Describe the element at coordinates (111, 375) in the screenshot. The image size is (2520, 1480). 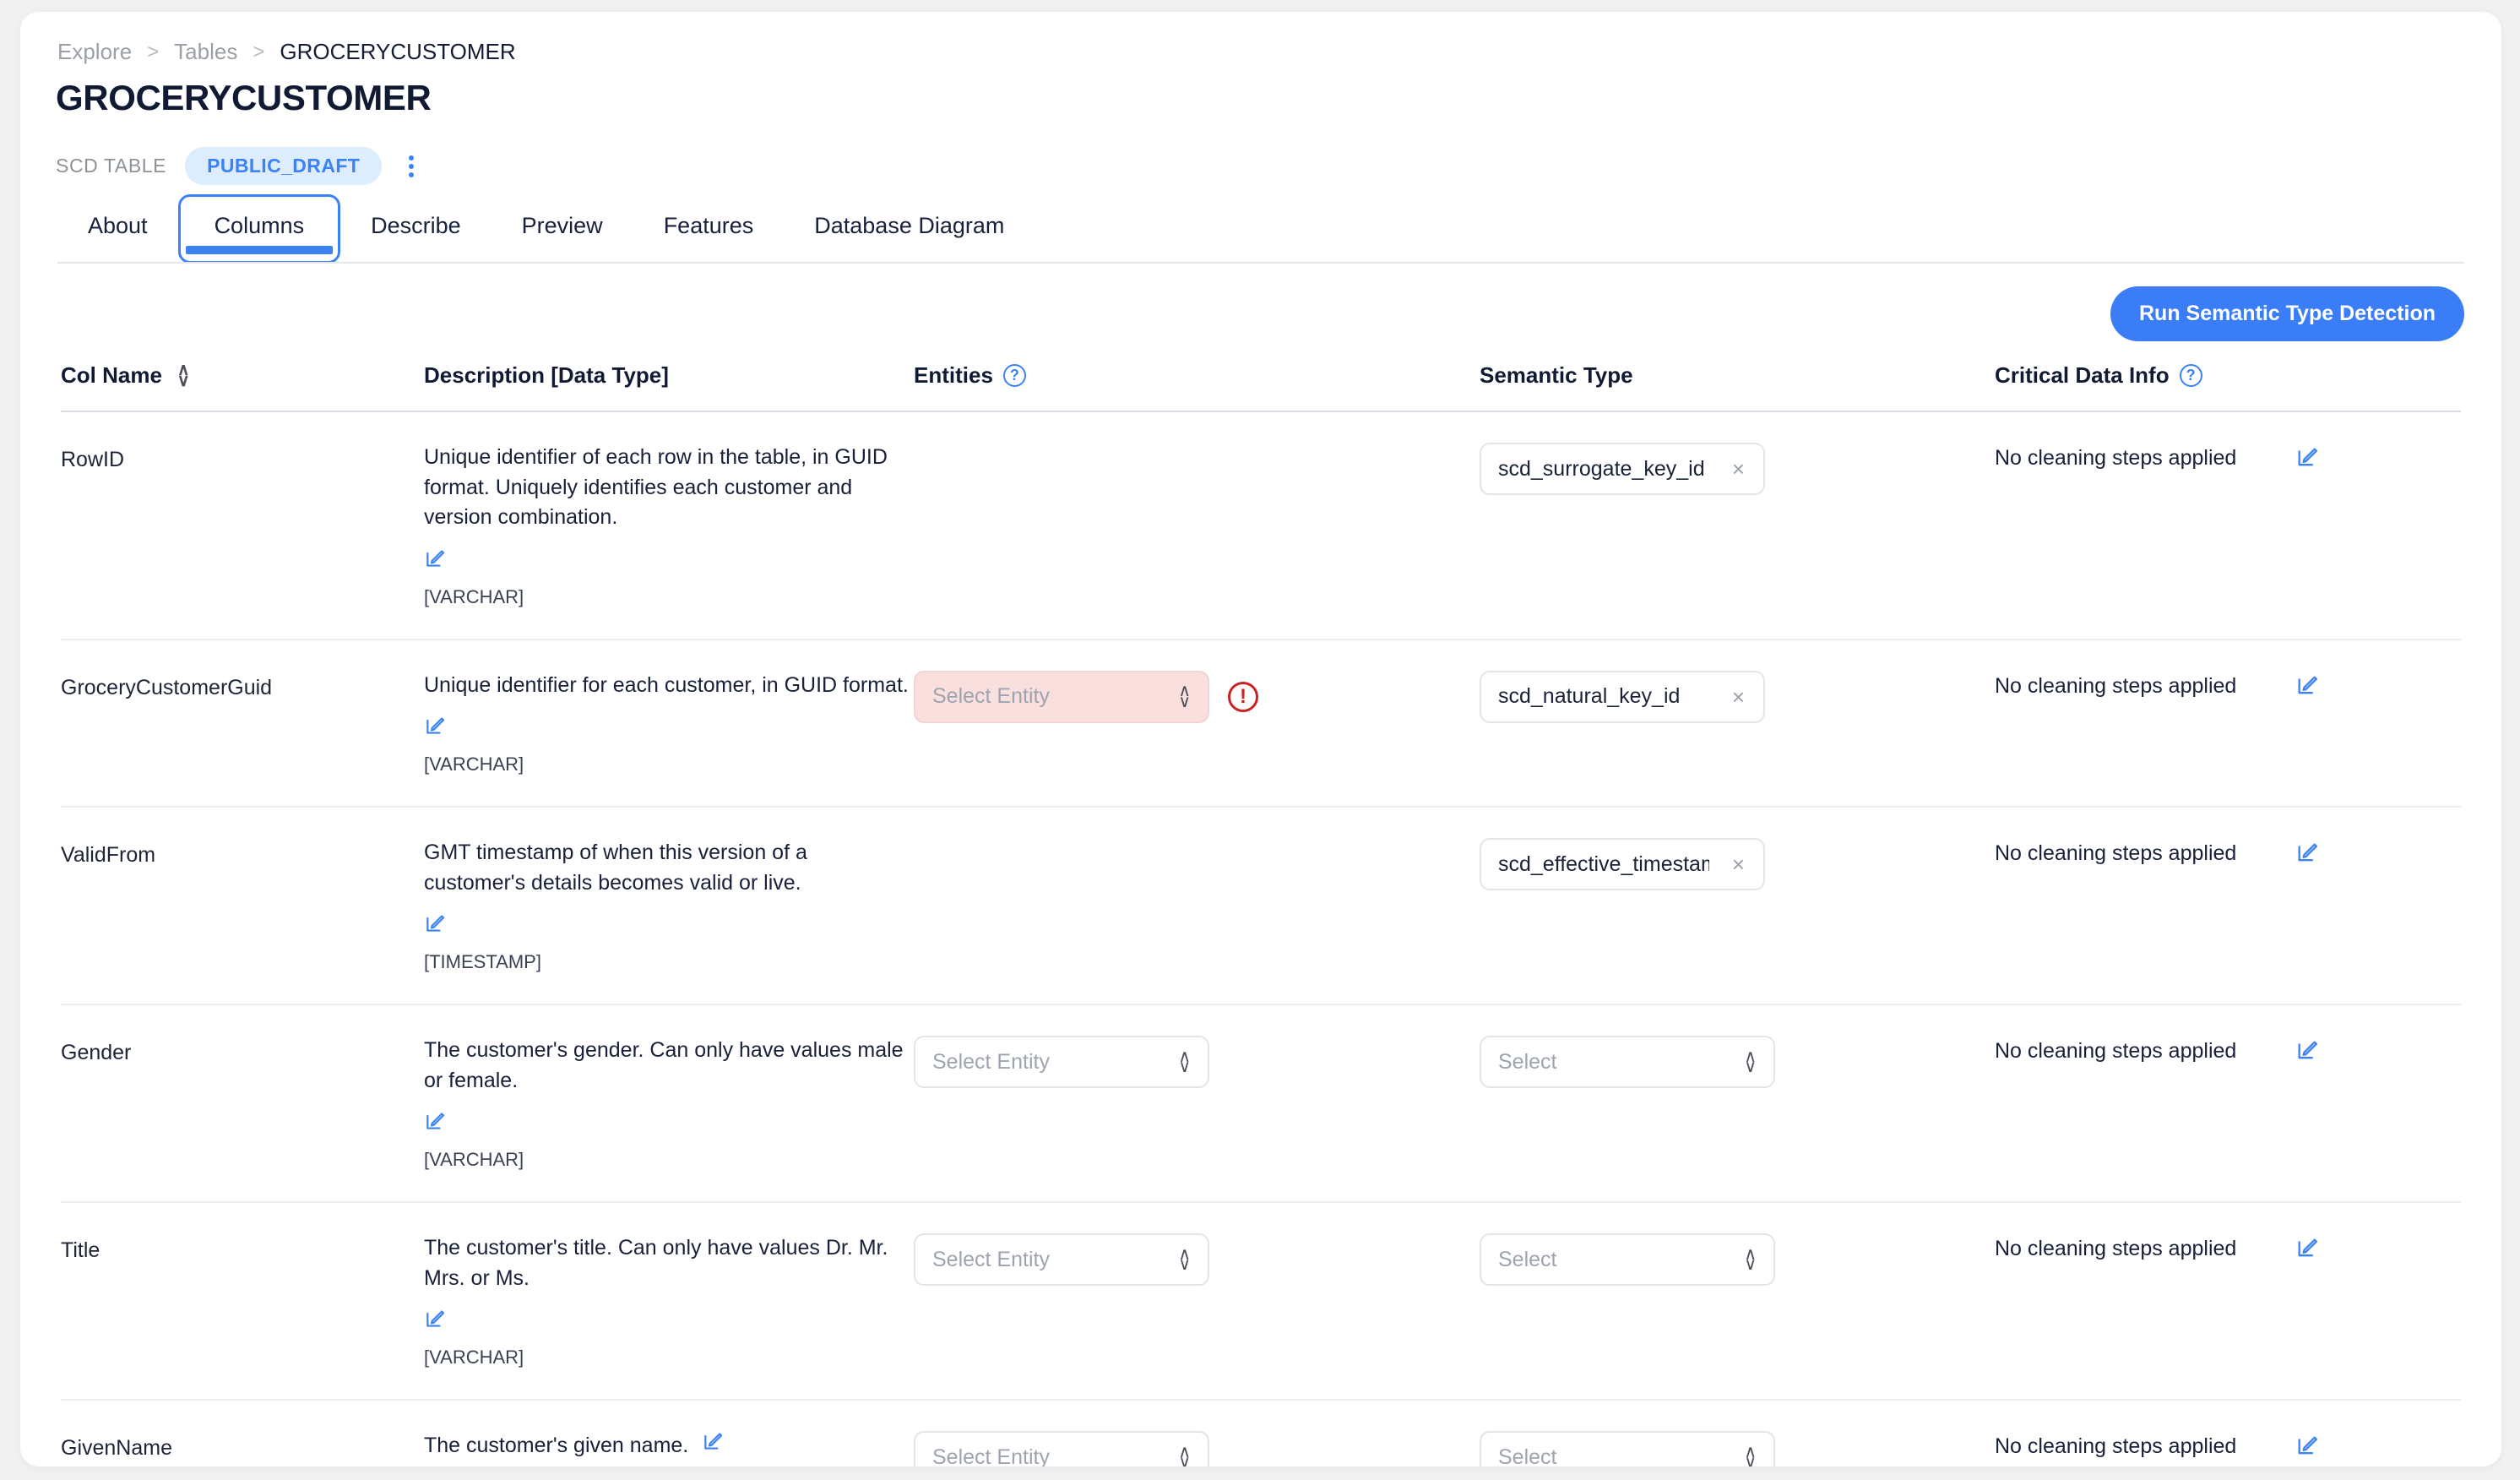
I see `column-header-label: Col Name` at that location.